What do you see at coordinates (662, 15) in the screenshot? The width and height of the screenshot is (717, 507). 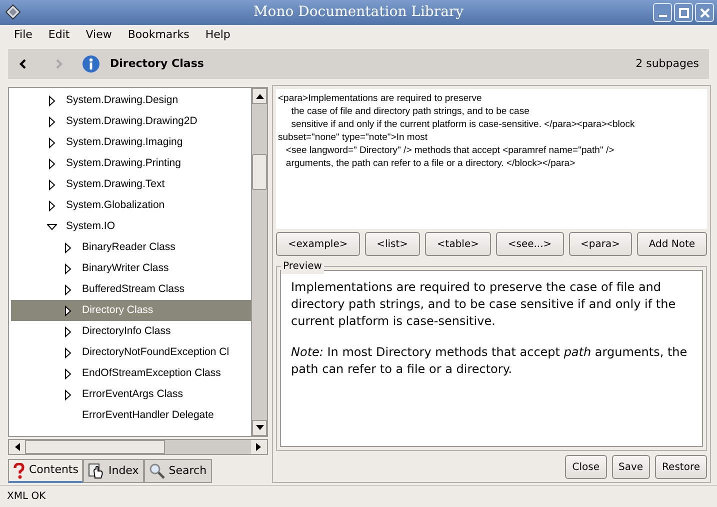 I see `minimize-icon` at bounding box center [662, 15].